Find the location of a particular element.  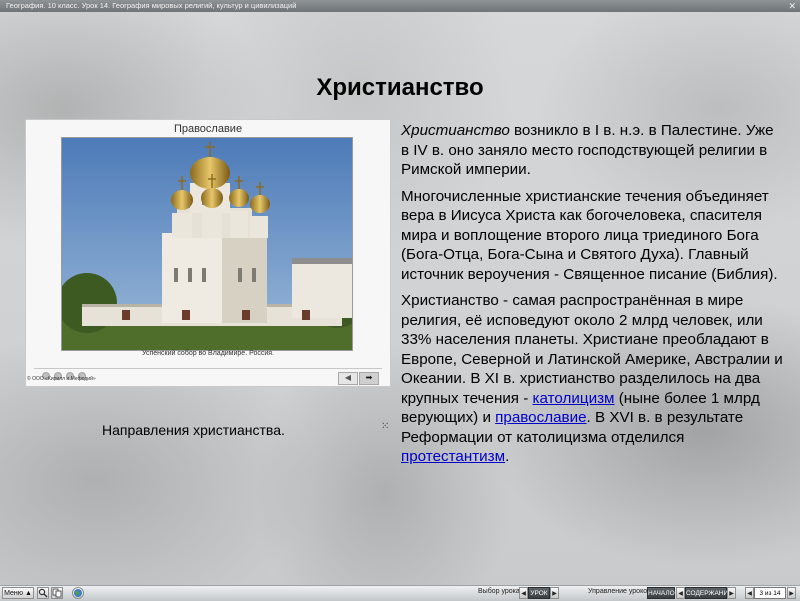

lesson-next-icon: ▶ is located at coordinates (554, 593).